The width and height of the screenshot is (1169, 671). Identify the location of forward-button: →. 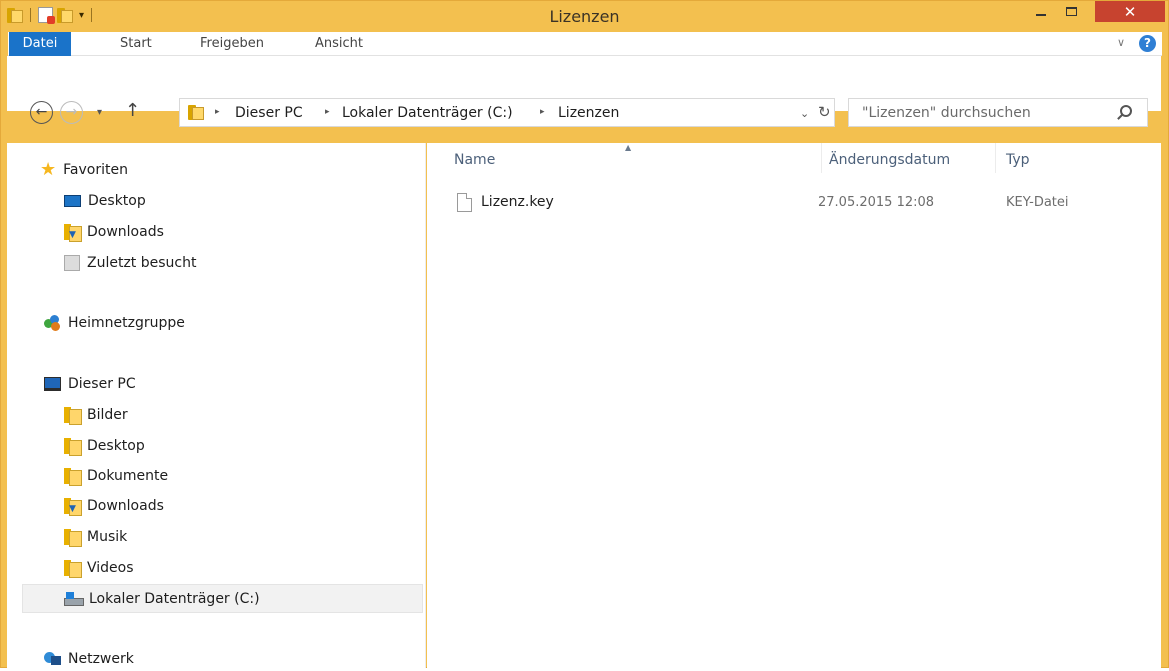
(71, 112).